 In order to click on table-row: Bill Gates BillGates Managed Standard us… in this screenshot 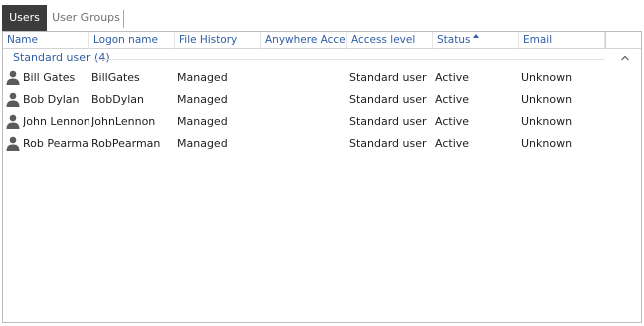, I will do `click(322, 78)`.